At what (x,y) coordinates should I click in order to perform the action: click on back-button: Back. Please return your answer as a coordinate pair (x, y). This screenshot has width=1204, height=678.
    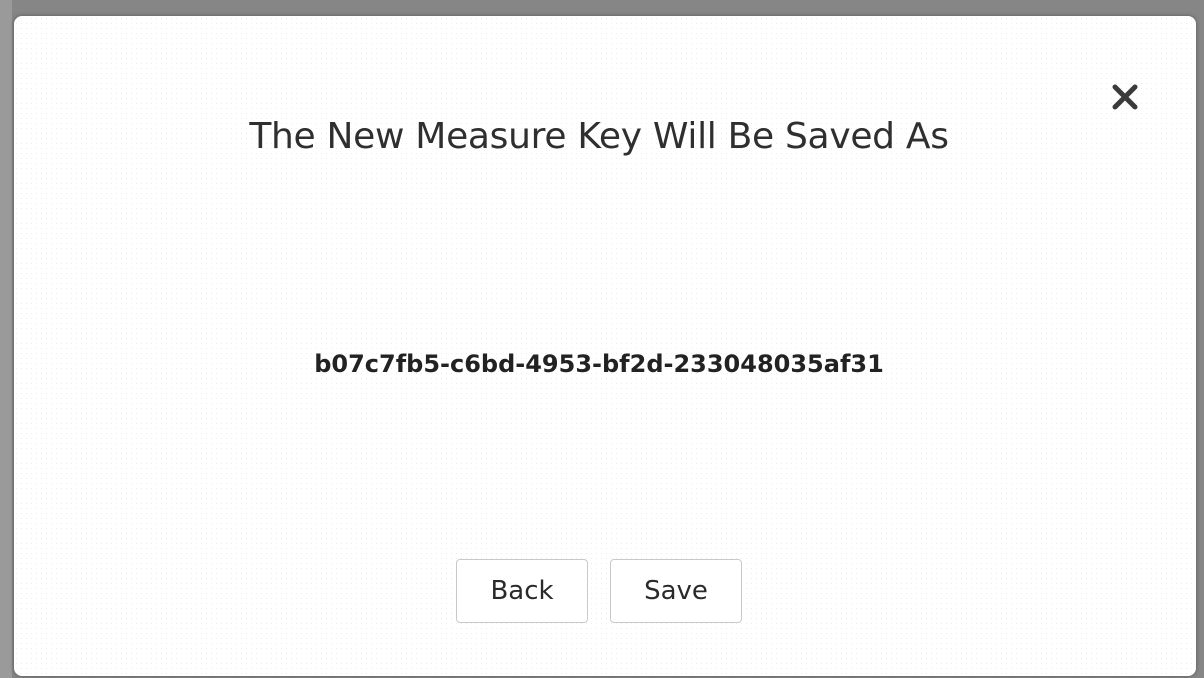
    Looking at the image, I should click on (522, 591).